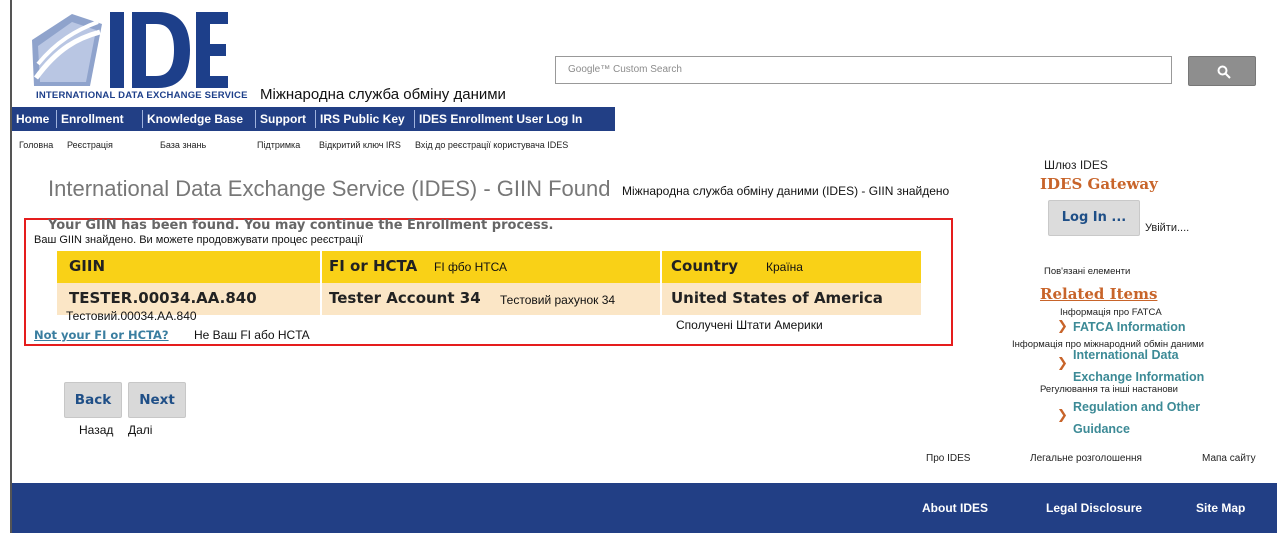  What do you see at coordinates (1099, 294) in the screenshot?
I see `related-items-title: Related Items` at bounding box center [1099, 294].